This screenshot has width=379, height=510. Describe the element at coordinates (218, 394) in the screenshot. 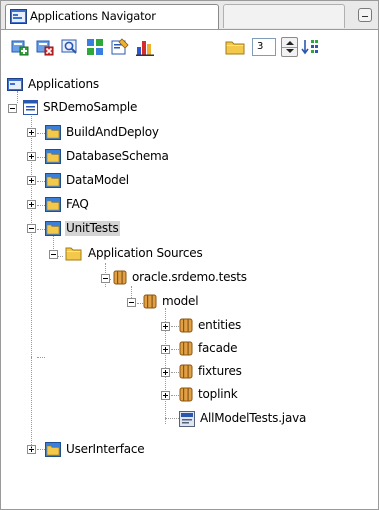

I see `tree-label: toplink` at that location.